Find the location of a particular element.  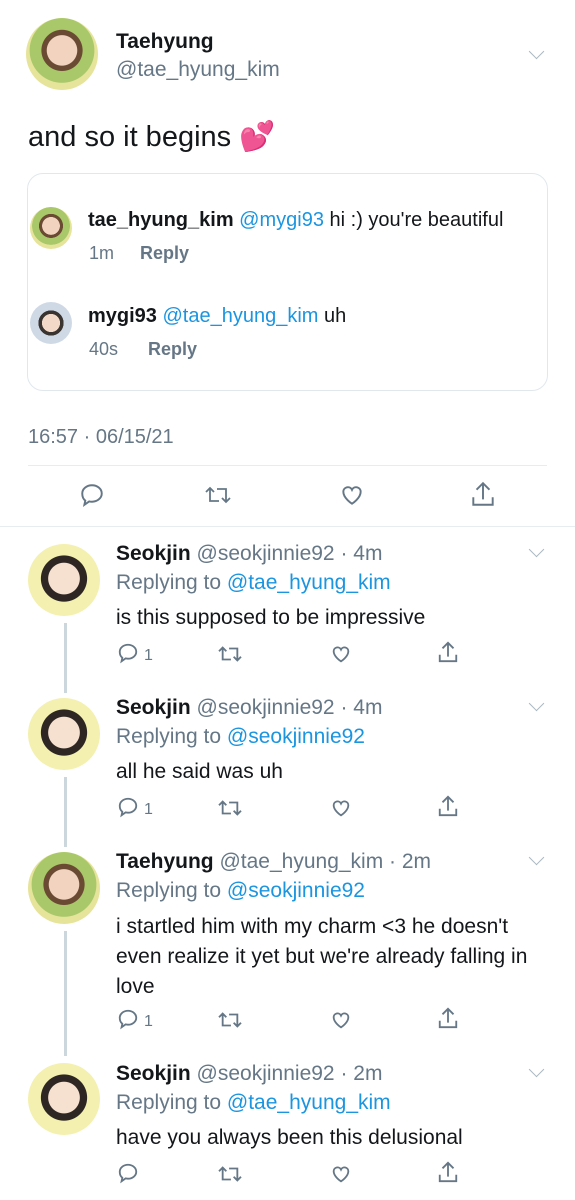

quoted-name: mygi93 is located at coordinates (122, 316).